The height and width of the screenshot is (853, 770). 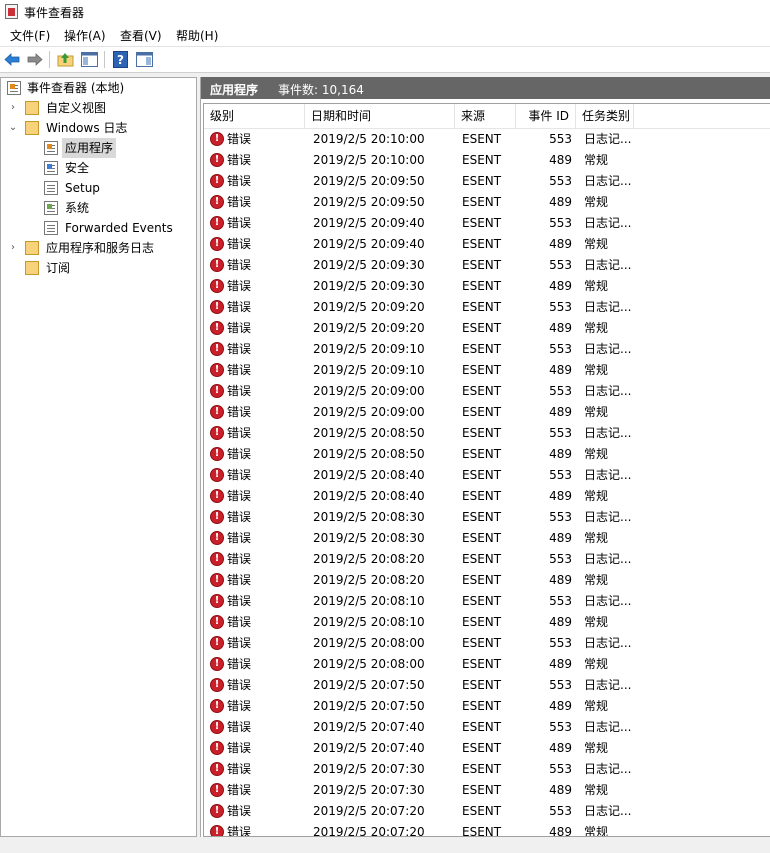 I want to click on column-header-datetime: 日期和时间, so click(x=380, y=116).